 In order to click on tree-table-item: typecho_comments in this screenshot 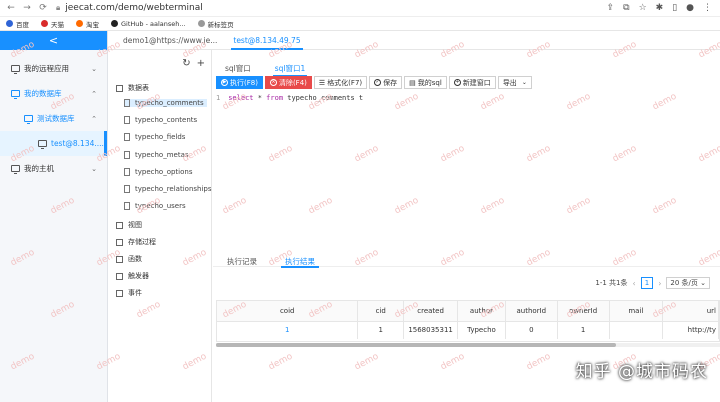, I will do `click(165, 103)`.